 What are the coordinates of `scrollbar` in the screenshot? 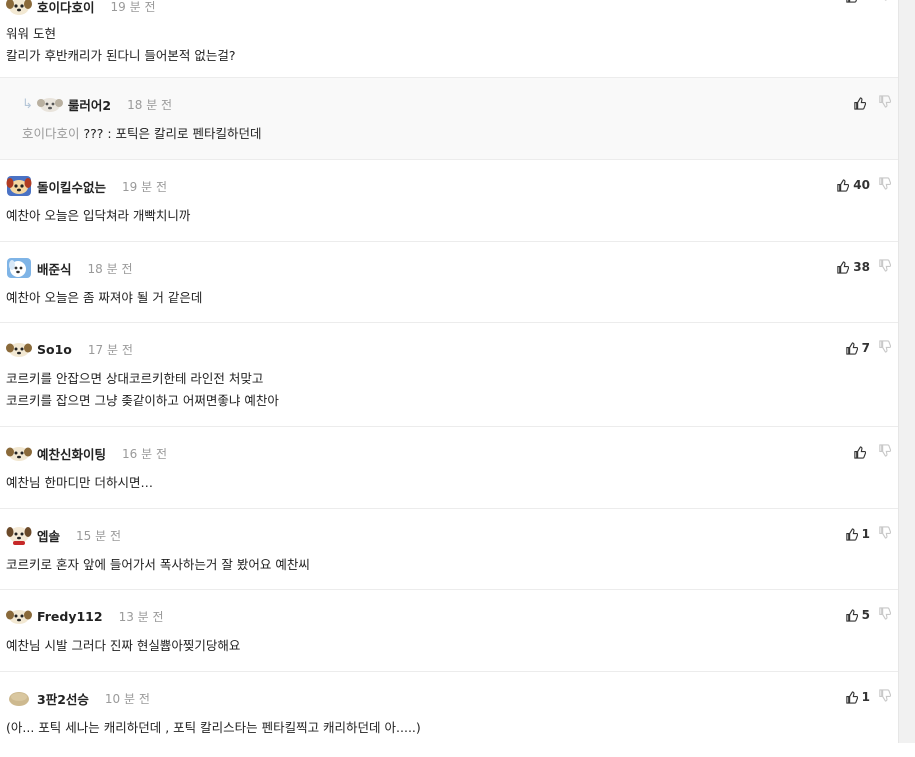 It's located at (906, 371).